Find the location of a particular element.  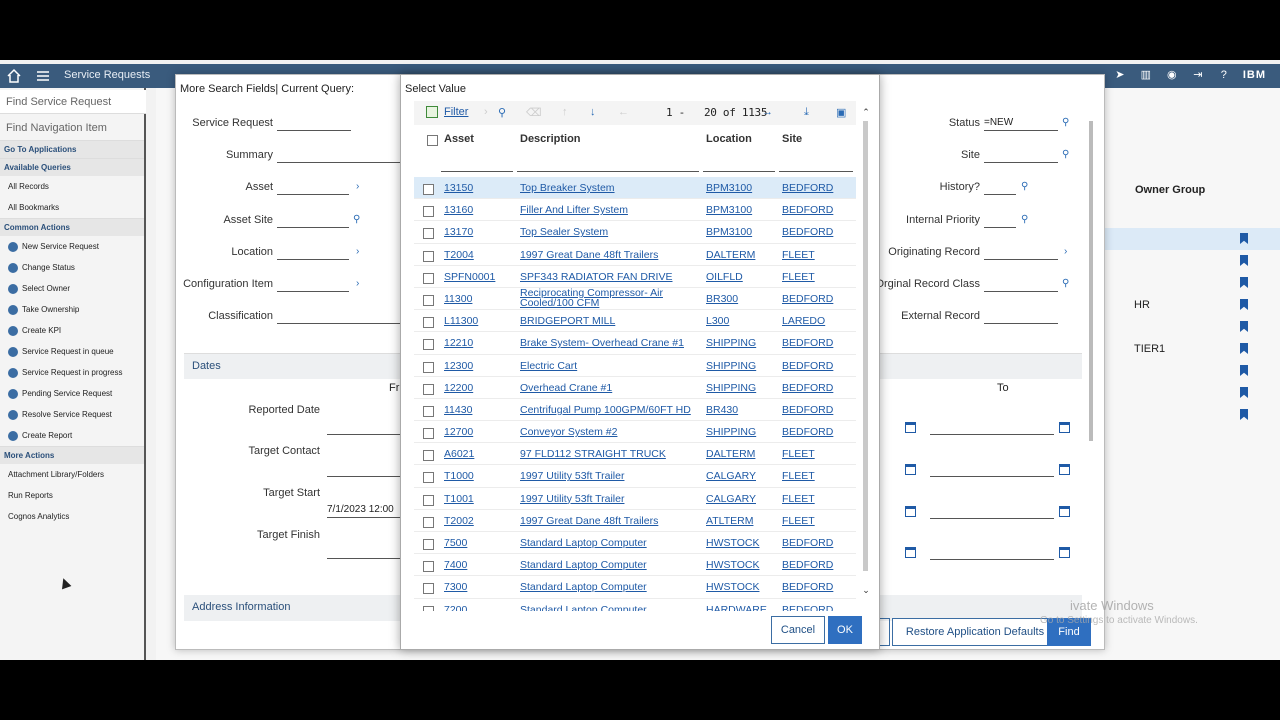

action-sr-in-queue: Service Request in queue is located at coordinates (72, 351).